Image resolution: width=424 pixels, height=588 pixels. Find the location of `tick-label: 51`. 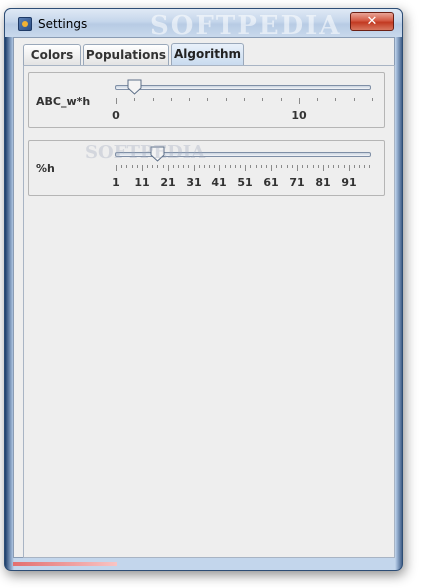

tick-label: 51 is located at coordinates (245, 182).